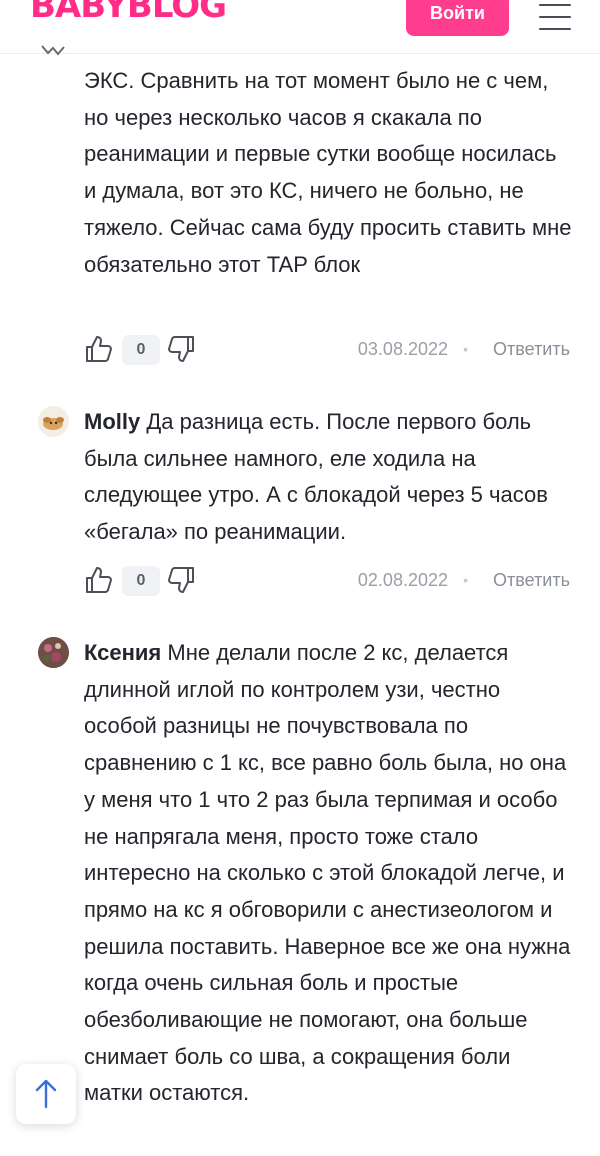  What do you see at coordinates (122, 652) in the screenshot?
I see `comment-author: Ксения` at bounding box center [122, 652].